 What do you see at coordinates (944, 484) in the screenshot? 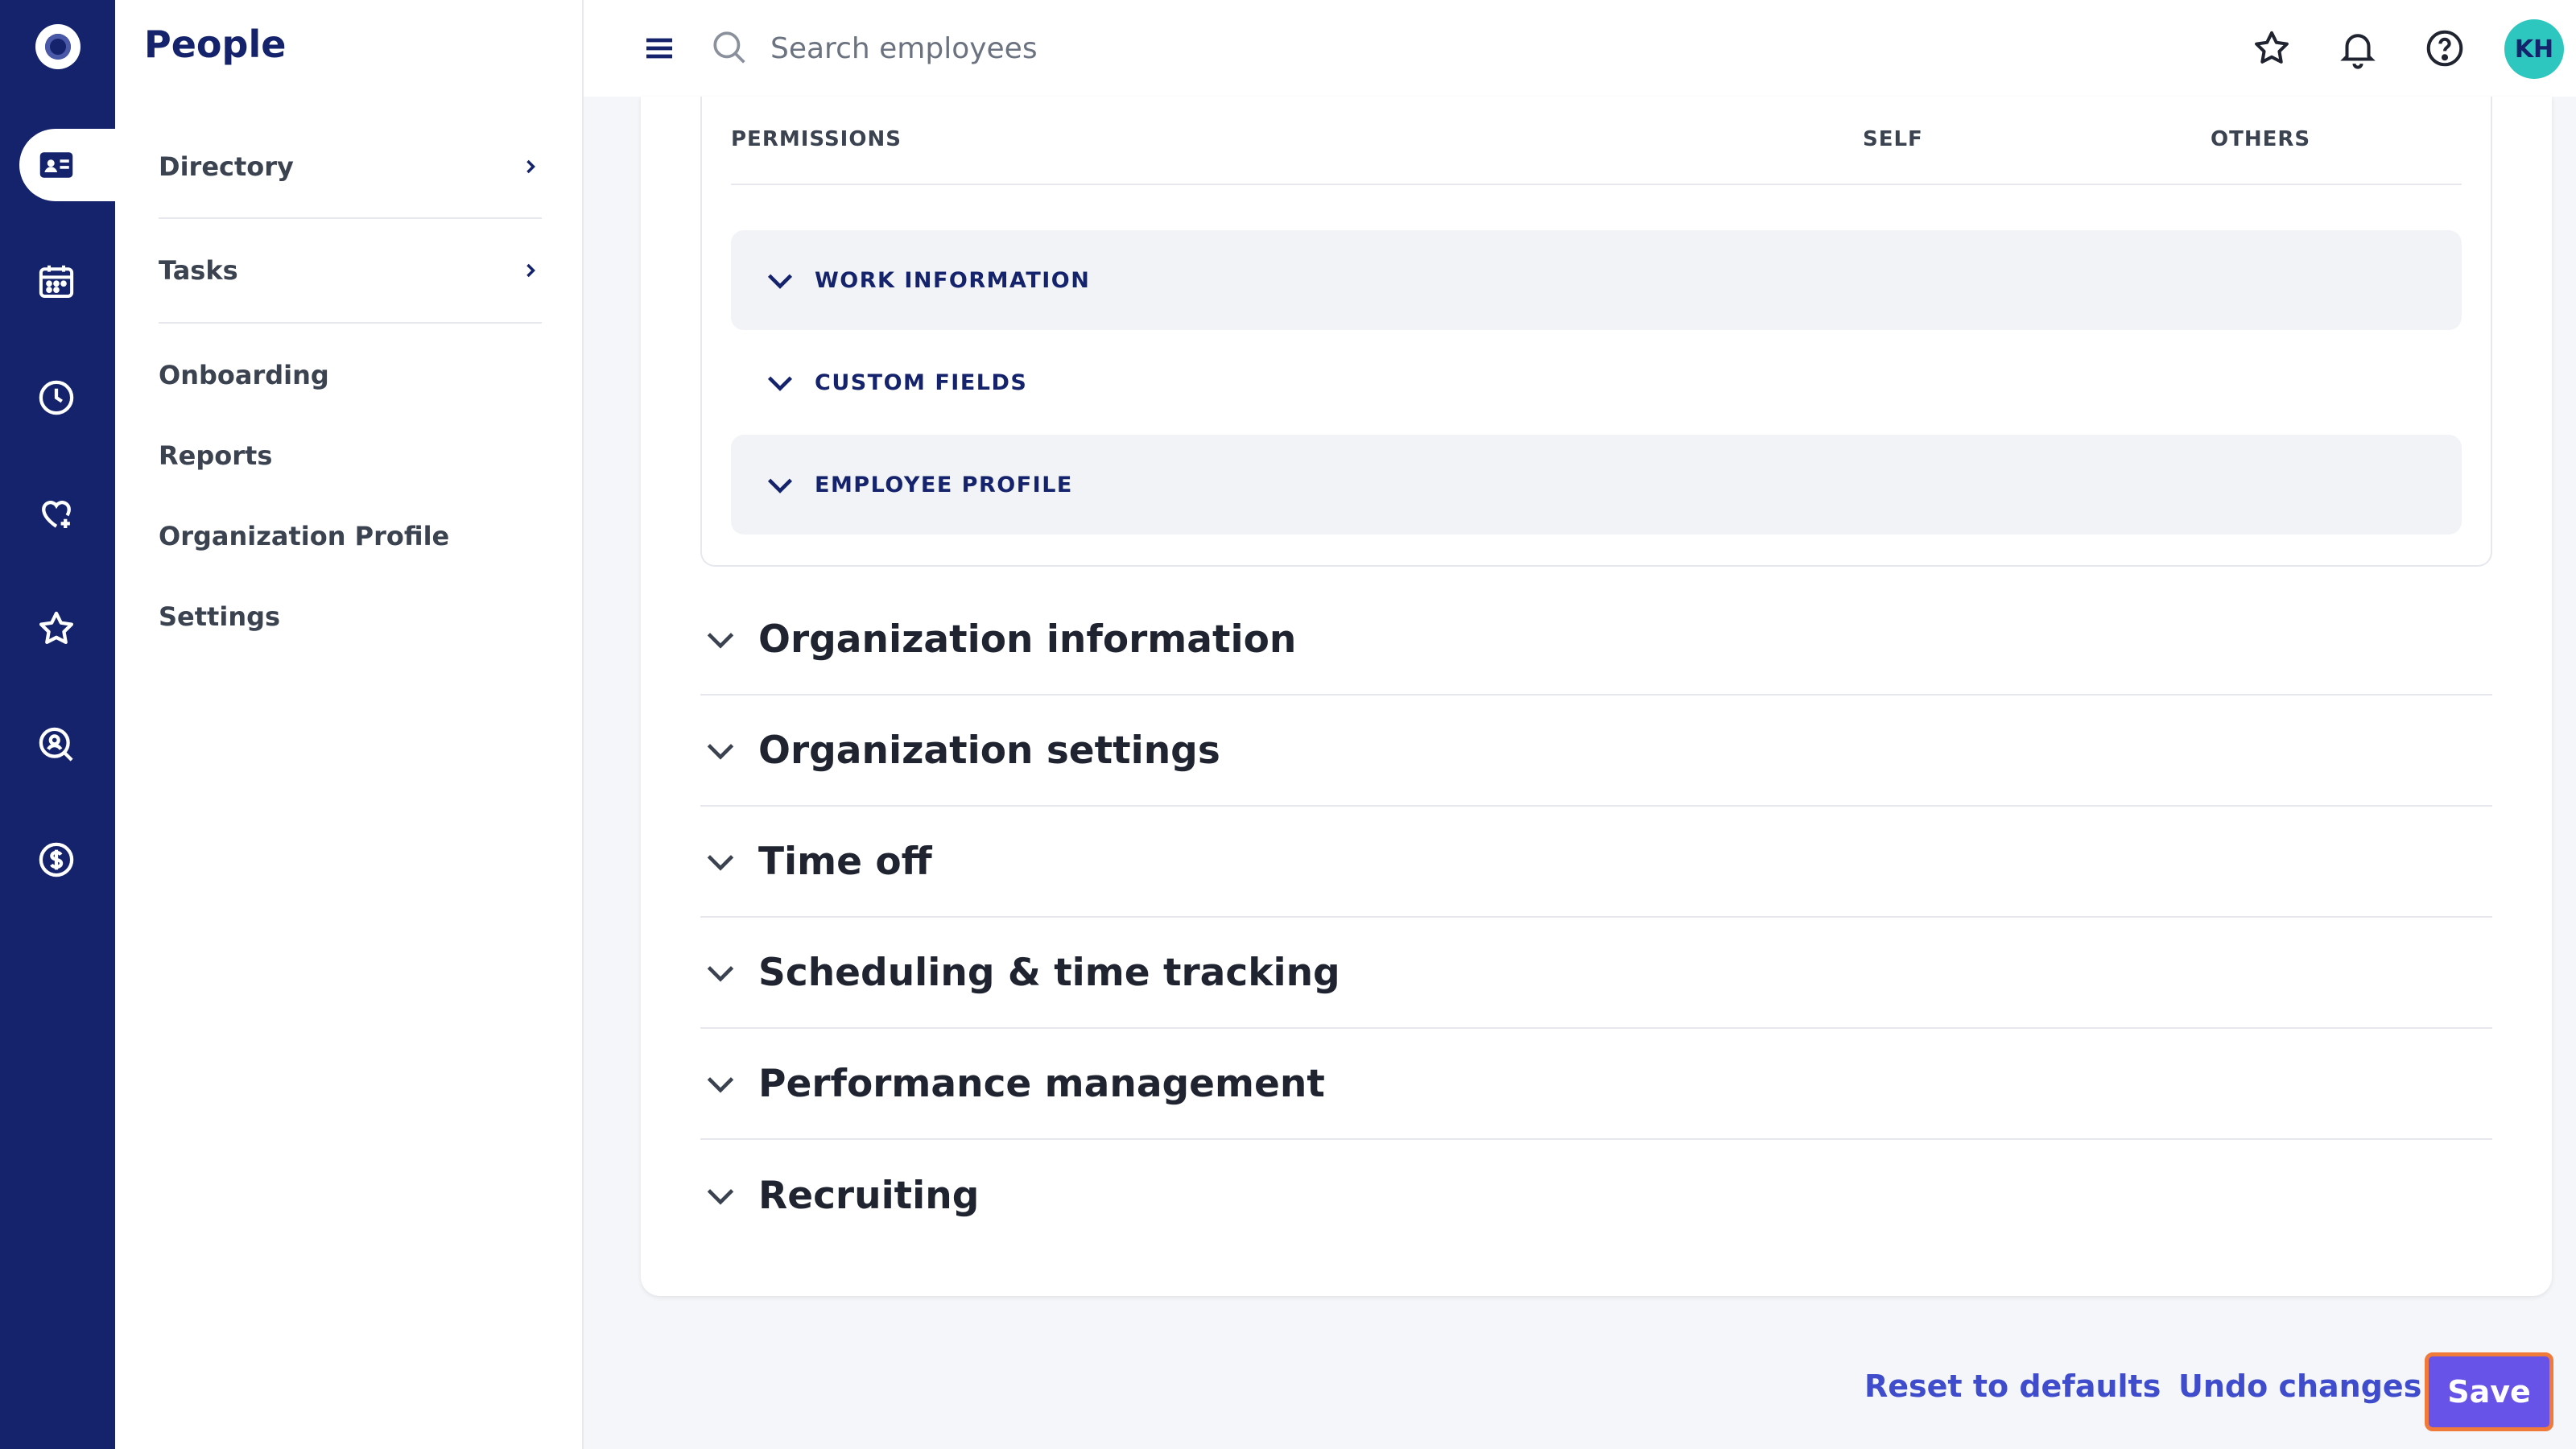
I see `permission-group-label: EMPLOYEE PROFILE` at bounding box center [944, 484].